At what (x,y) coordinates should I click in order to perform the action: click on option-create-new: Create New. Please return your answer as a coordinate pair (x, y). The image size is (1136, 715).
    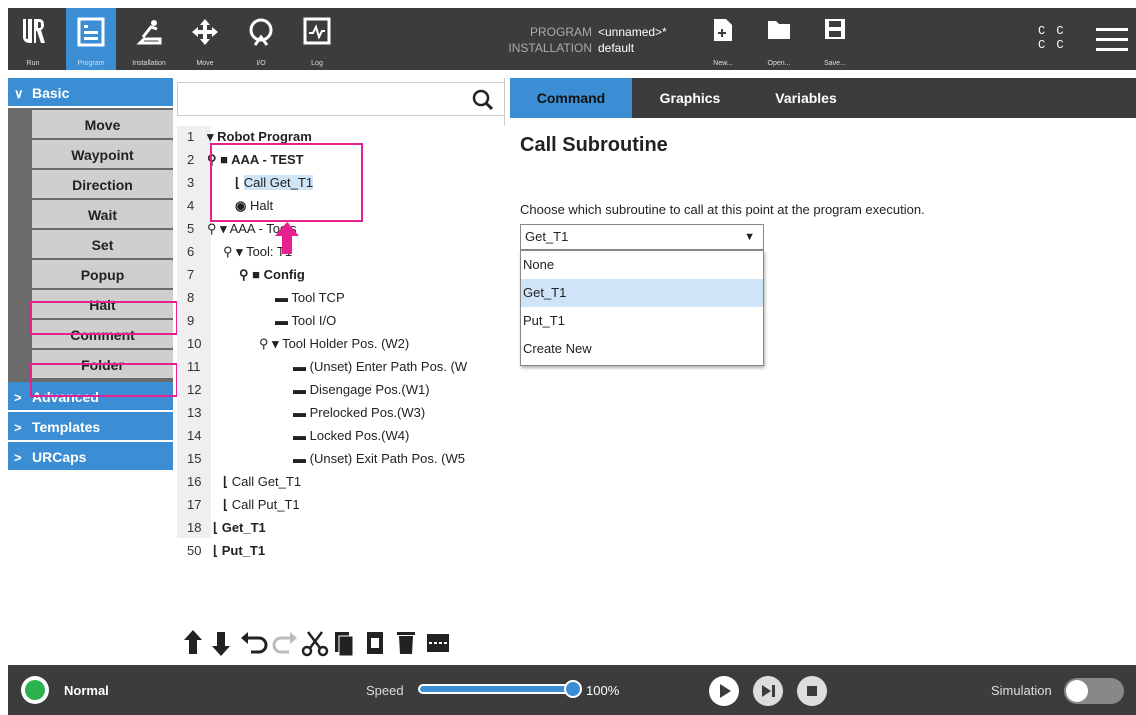
    Looking at the image, I should click on (642, 349).